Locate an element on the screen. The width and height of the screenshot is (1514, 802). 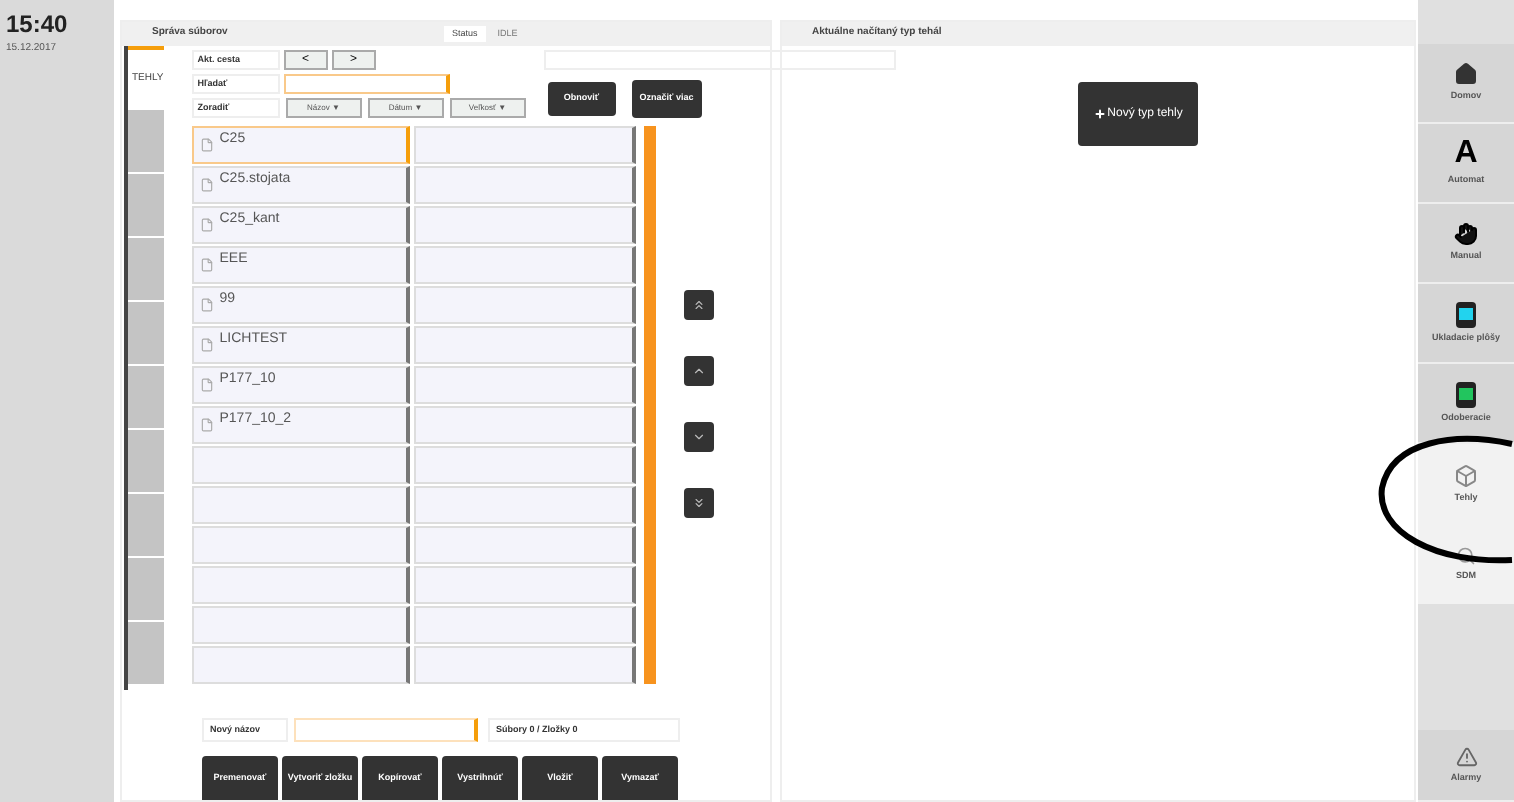
scroll-bottom-button is located at coordinates (698, 503).